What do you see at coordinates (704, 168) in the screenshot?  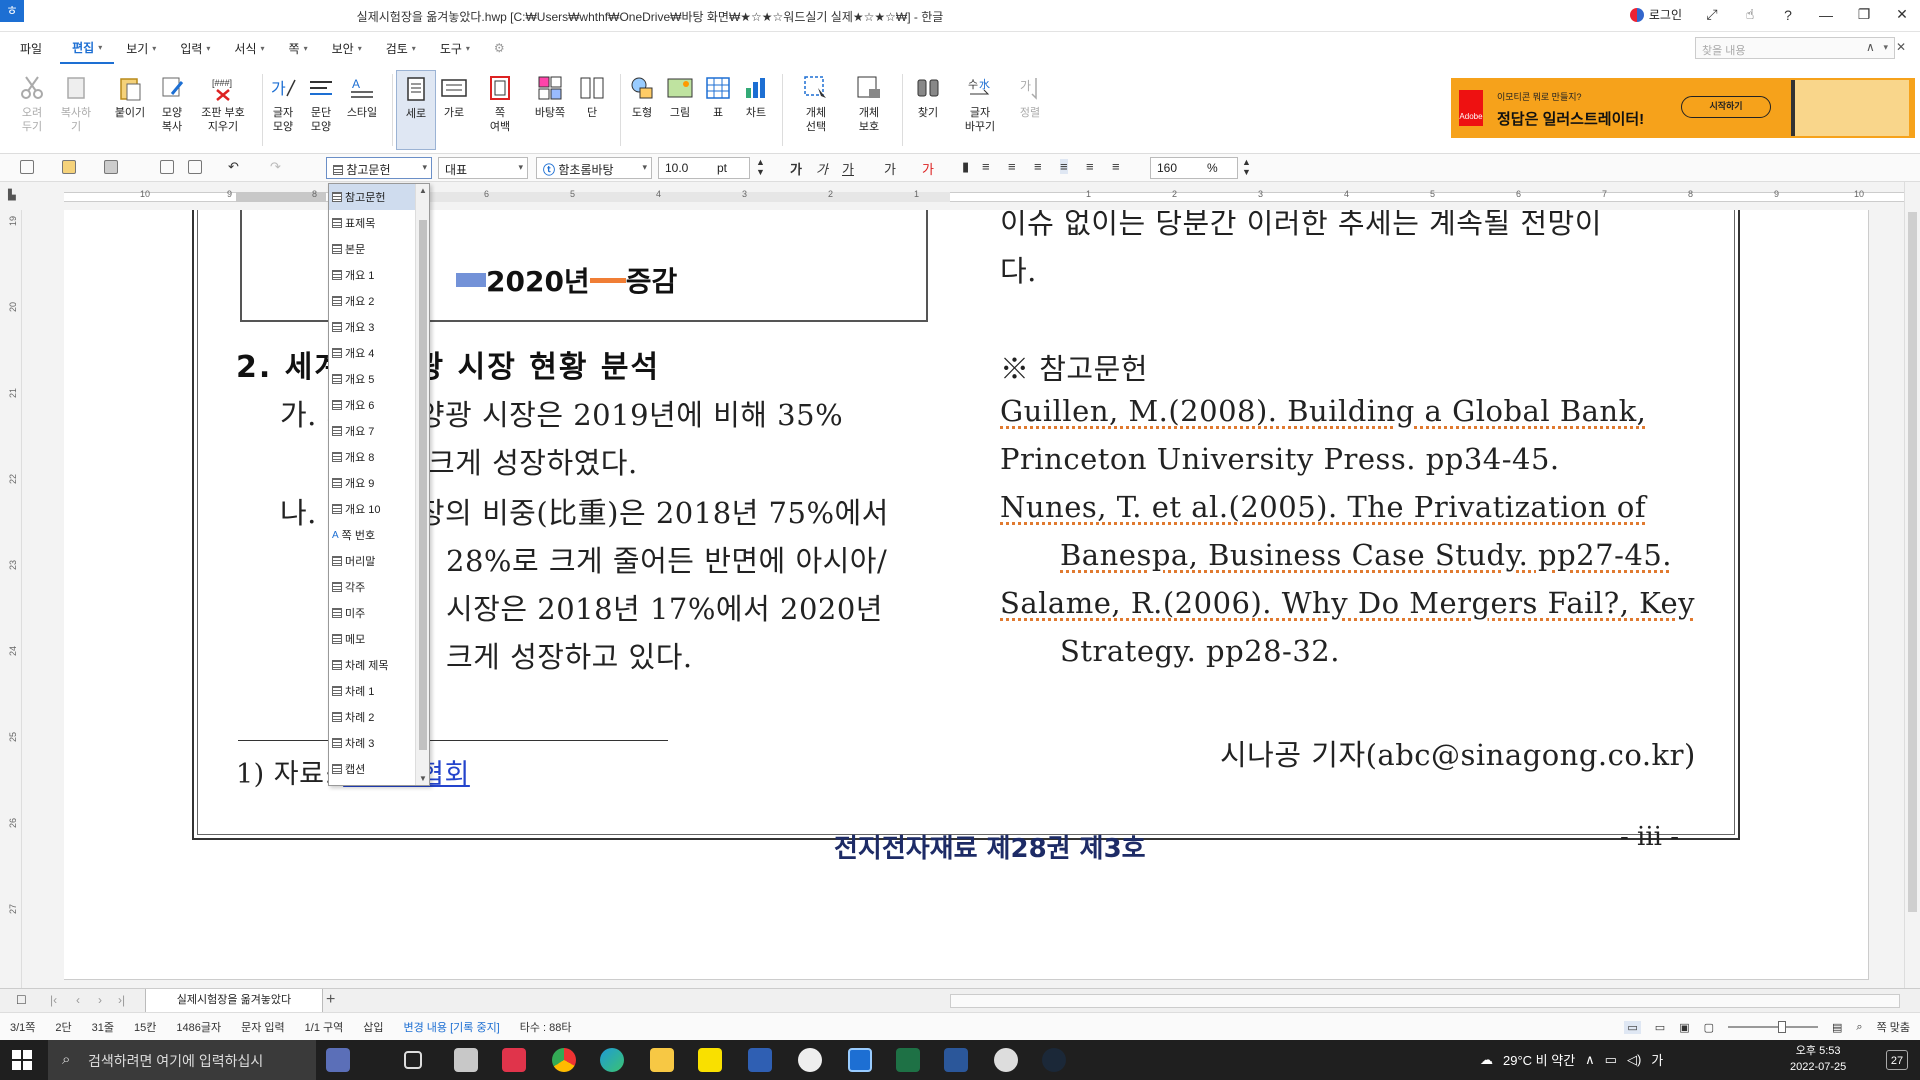 I see `font-size-input: 10.0 pt` at bounding box center [704, 168].